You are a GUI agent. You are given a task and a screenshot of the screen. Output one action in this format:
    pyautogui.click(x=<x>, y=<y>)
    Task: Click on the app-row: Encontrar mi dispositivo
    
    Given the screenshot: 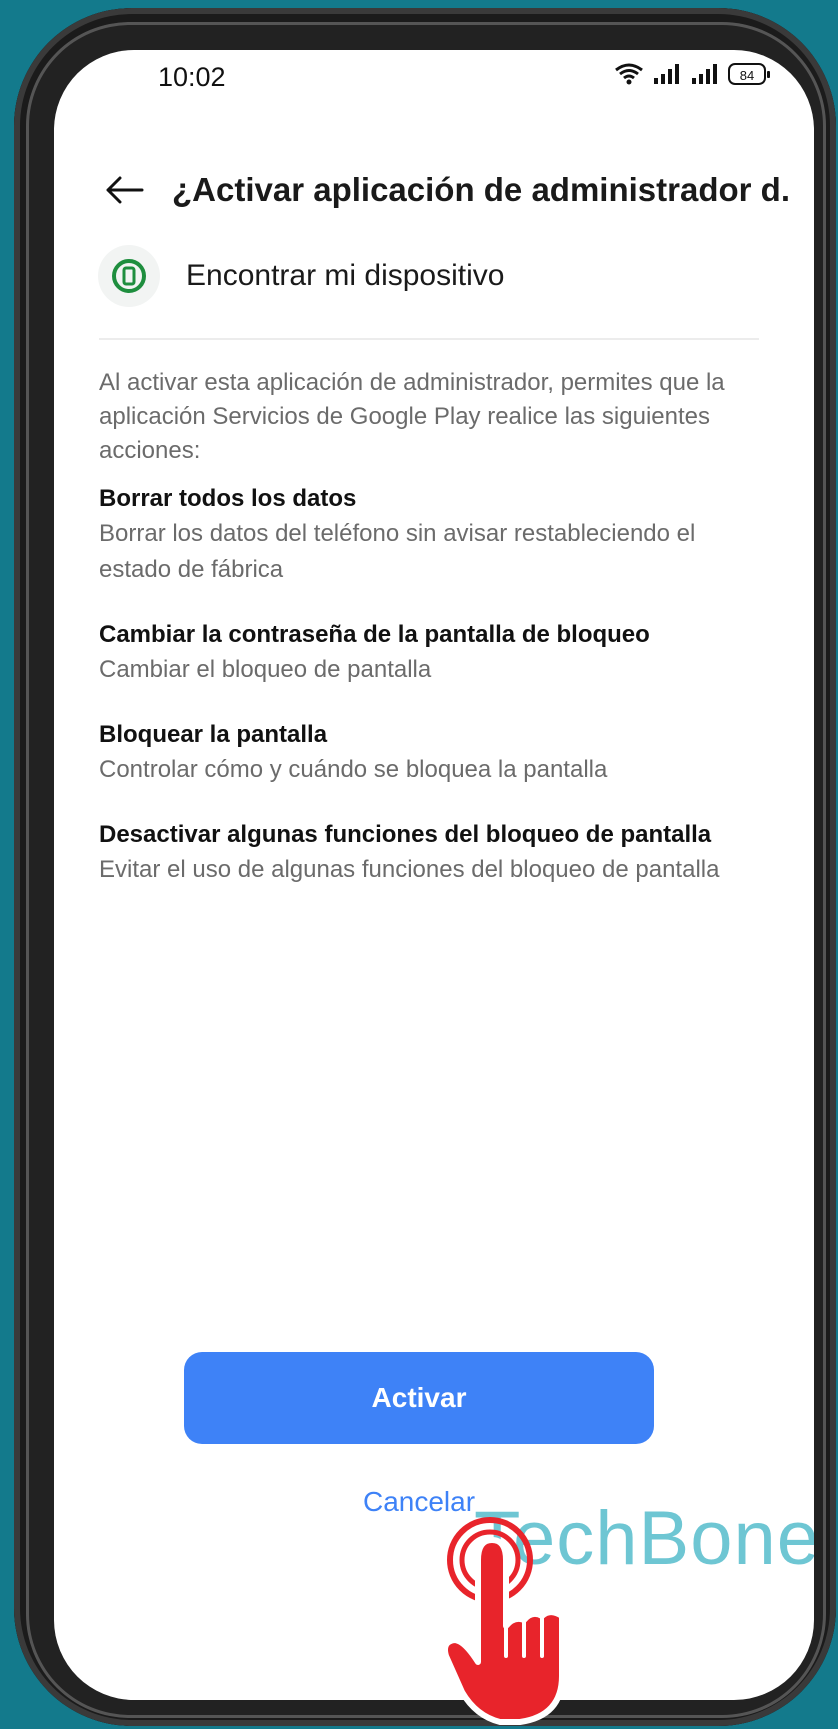 What is the action you would take?
    pyautogui.click(x=428, y=276)
    